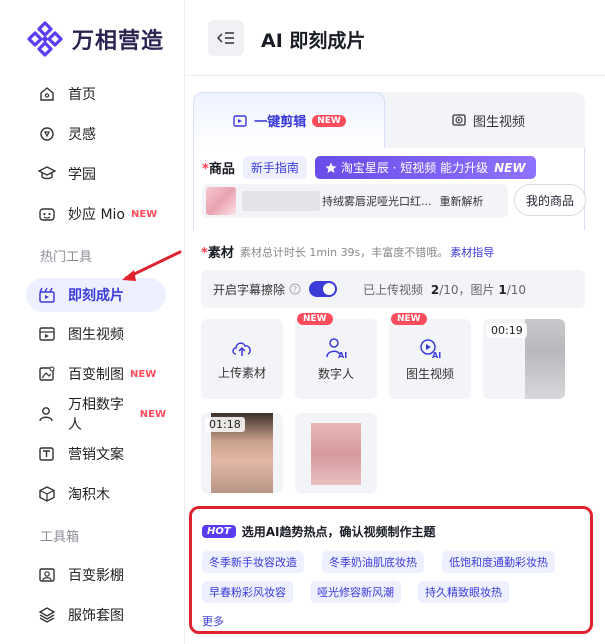 This screenshot has width=605, height=644. I want to click on image-blur, so click(336, 454).